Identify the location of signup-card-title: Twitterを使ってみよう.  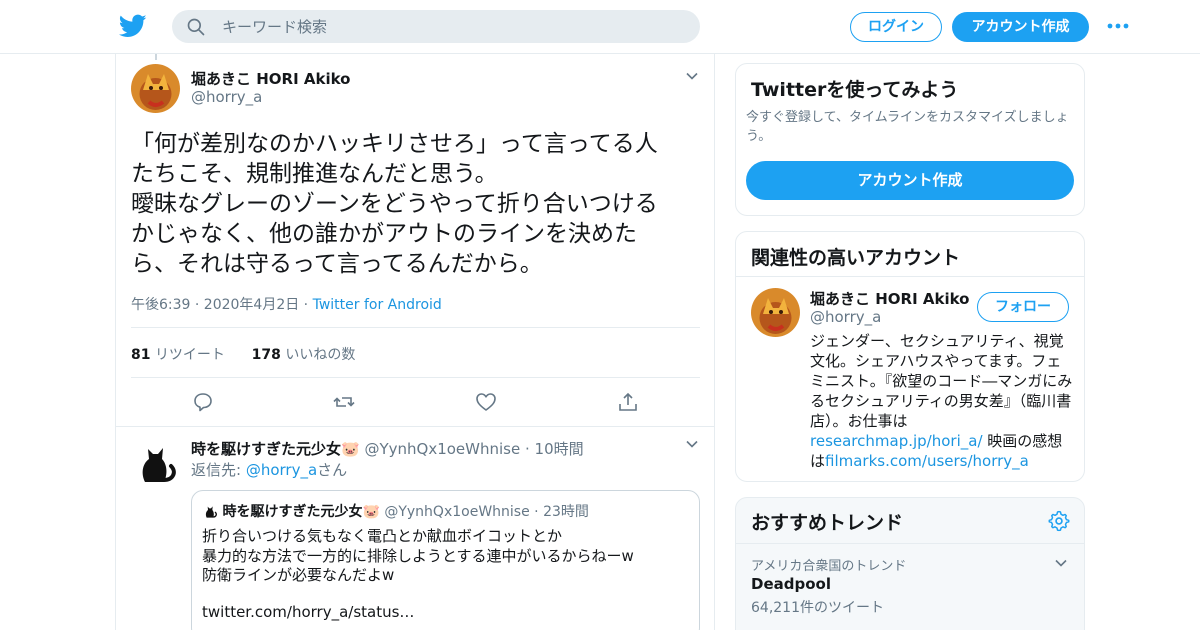
(855, 90).